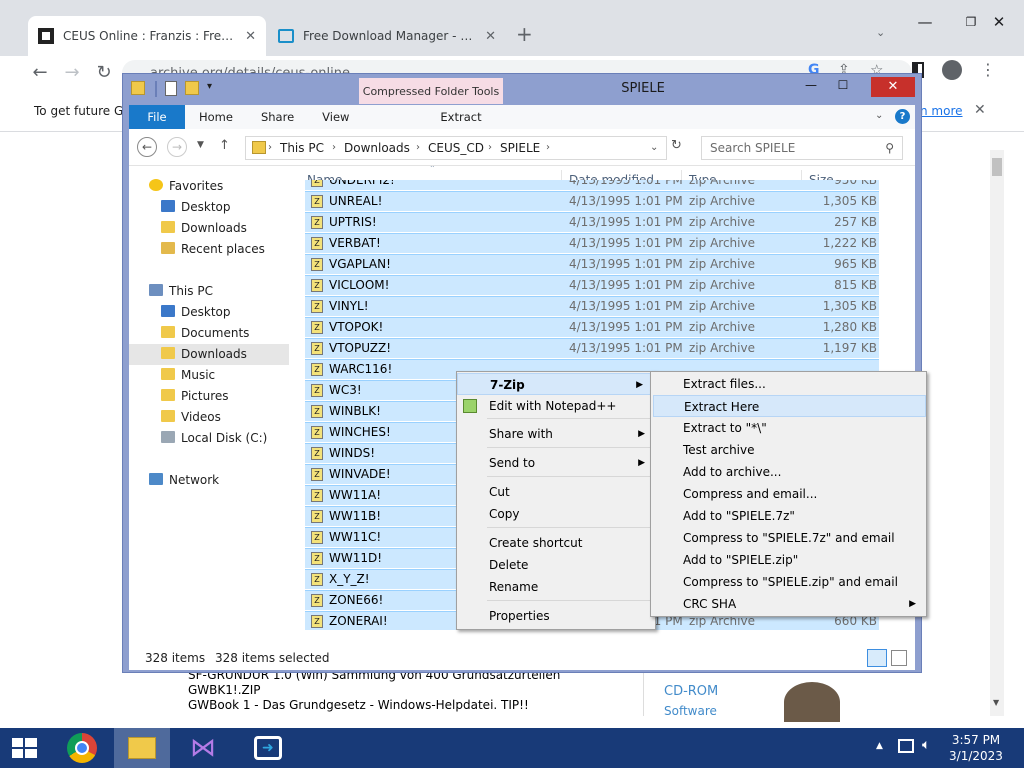  I want to click on tab-extract: Extract, so click(461, 117).